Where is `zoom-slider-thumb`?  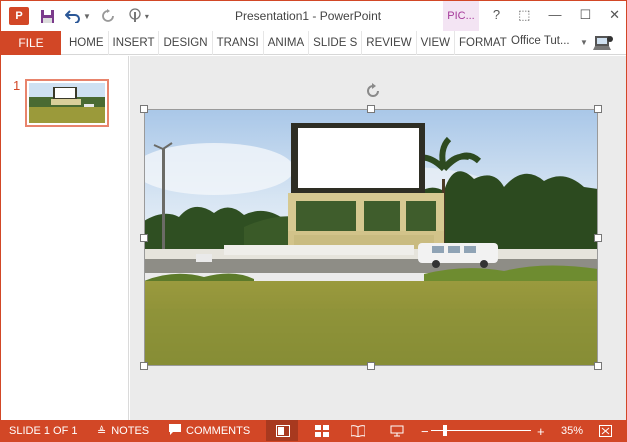 zoom-slider-thumb is located at coordinates (444, 430).